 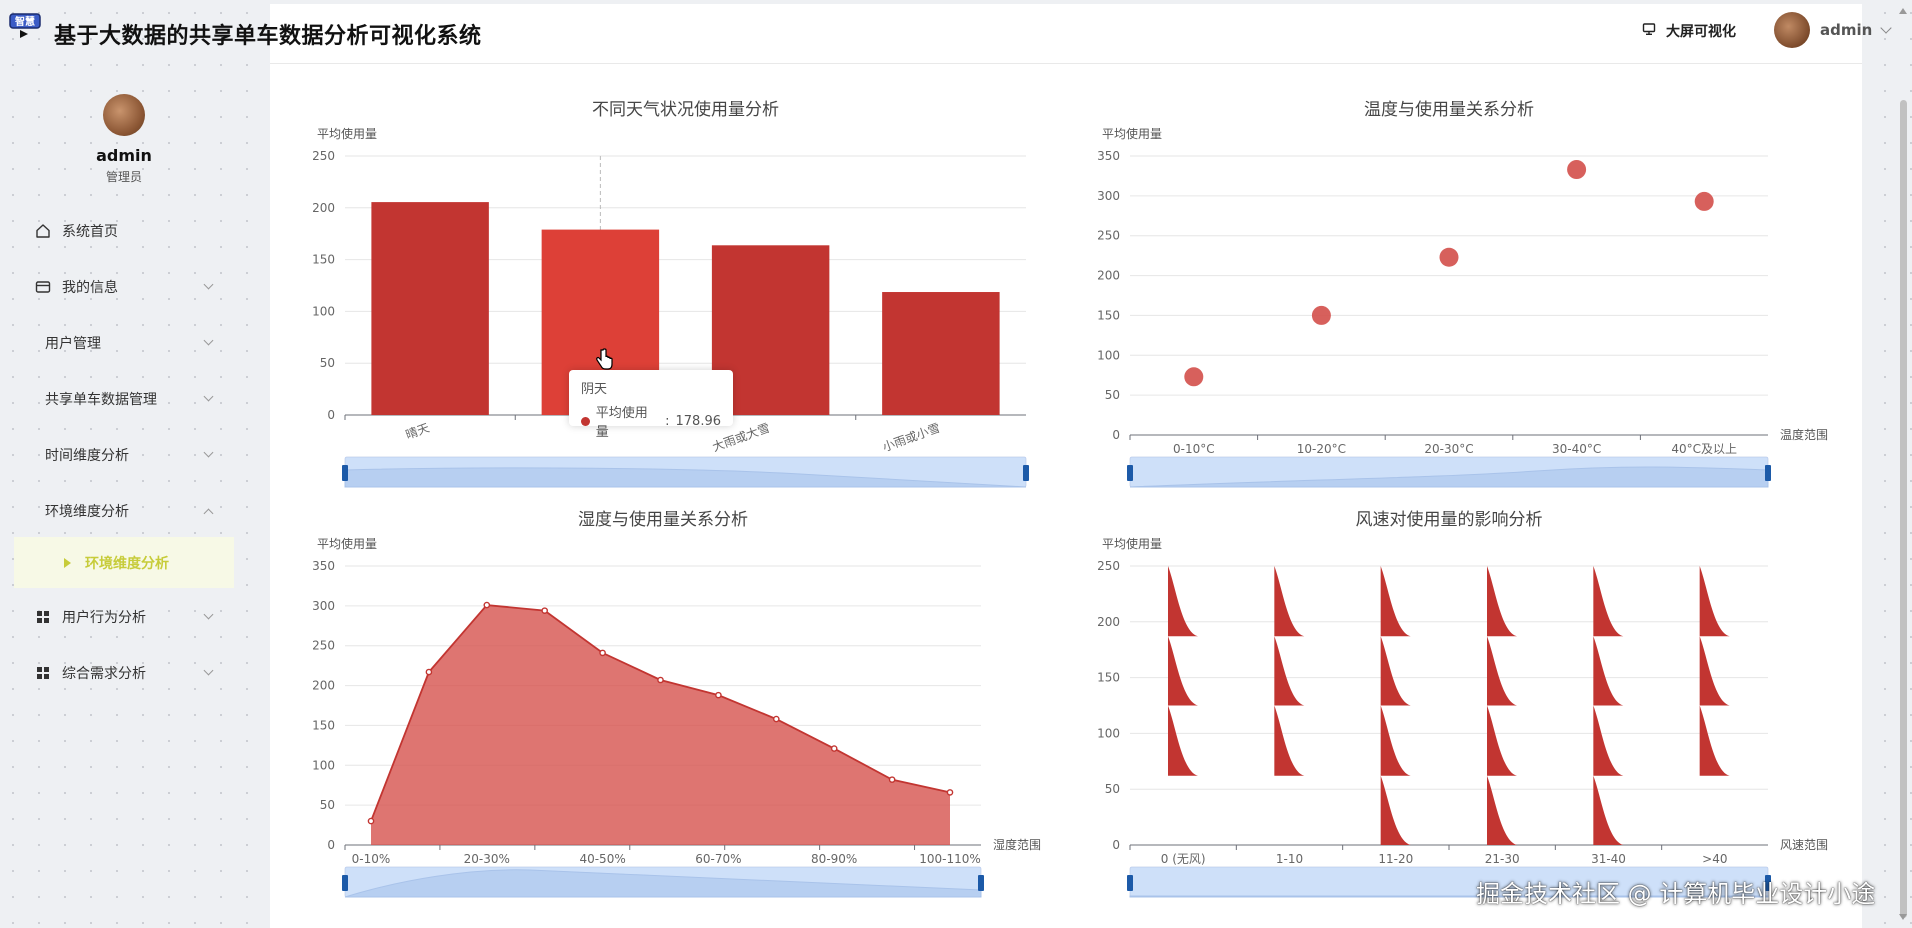 I want to click on x-tick-label: 10-20°C, so click(x=1321, y=449).